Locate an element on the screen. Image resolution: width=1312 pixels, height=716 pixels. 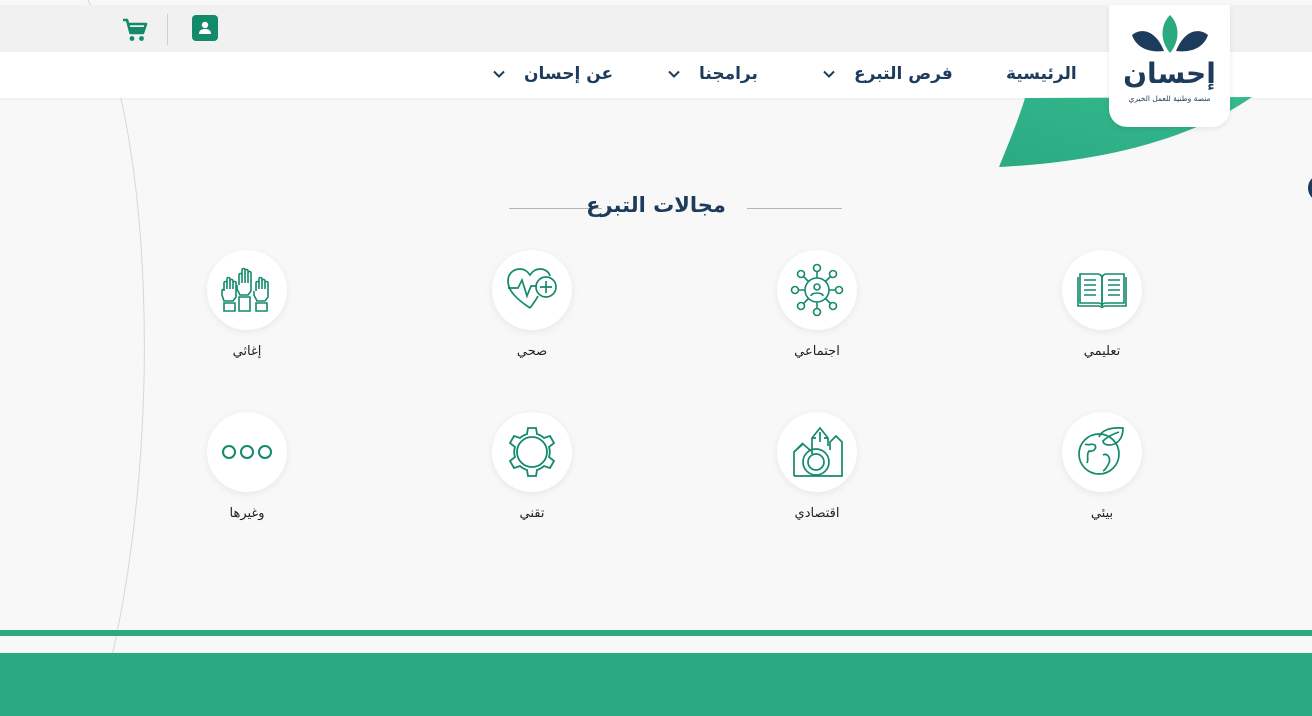
nav-home-label: الرئيسية is located at coordinates (1041, 74).